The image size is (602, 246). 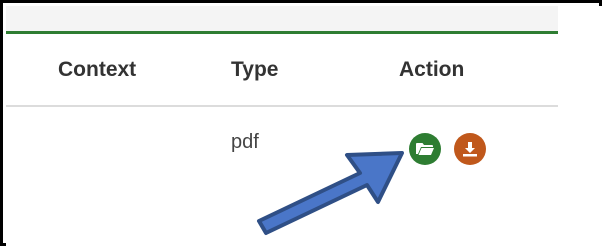 I want to click on table-top-bar, so click(x=282, y=20).